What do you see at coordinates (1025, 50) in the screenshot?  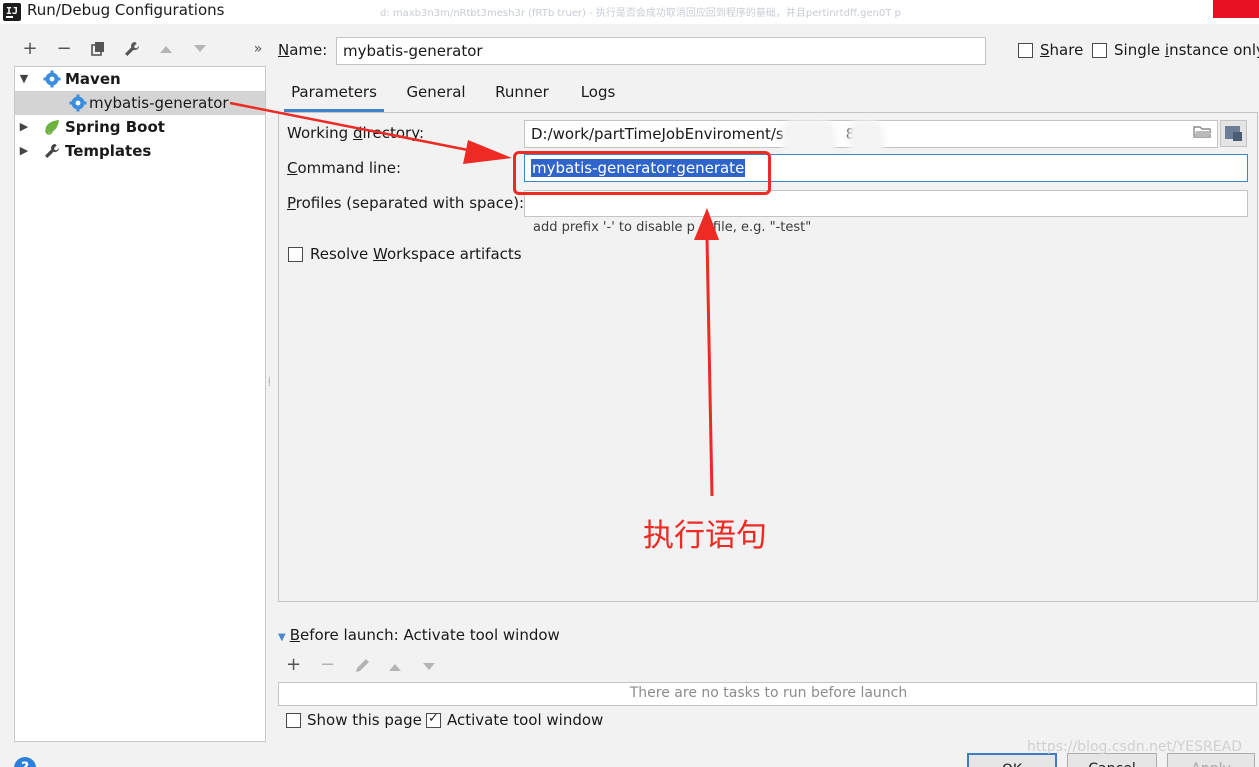 I see `share-checkbox` at bounding box center [1025, 50].